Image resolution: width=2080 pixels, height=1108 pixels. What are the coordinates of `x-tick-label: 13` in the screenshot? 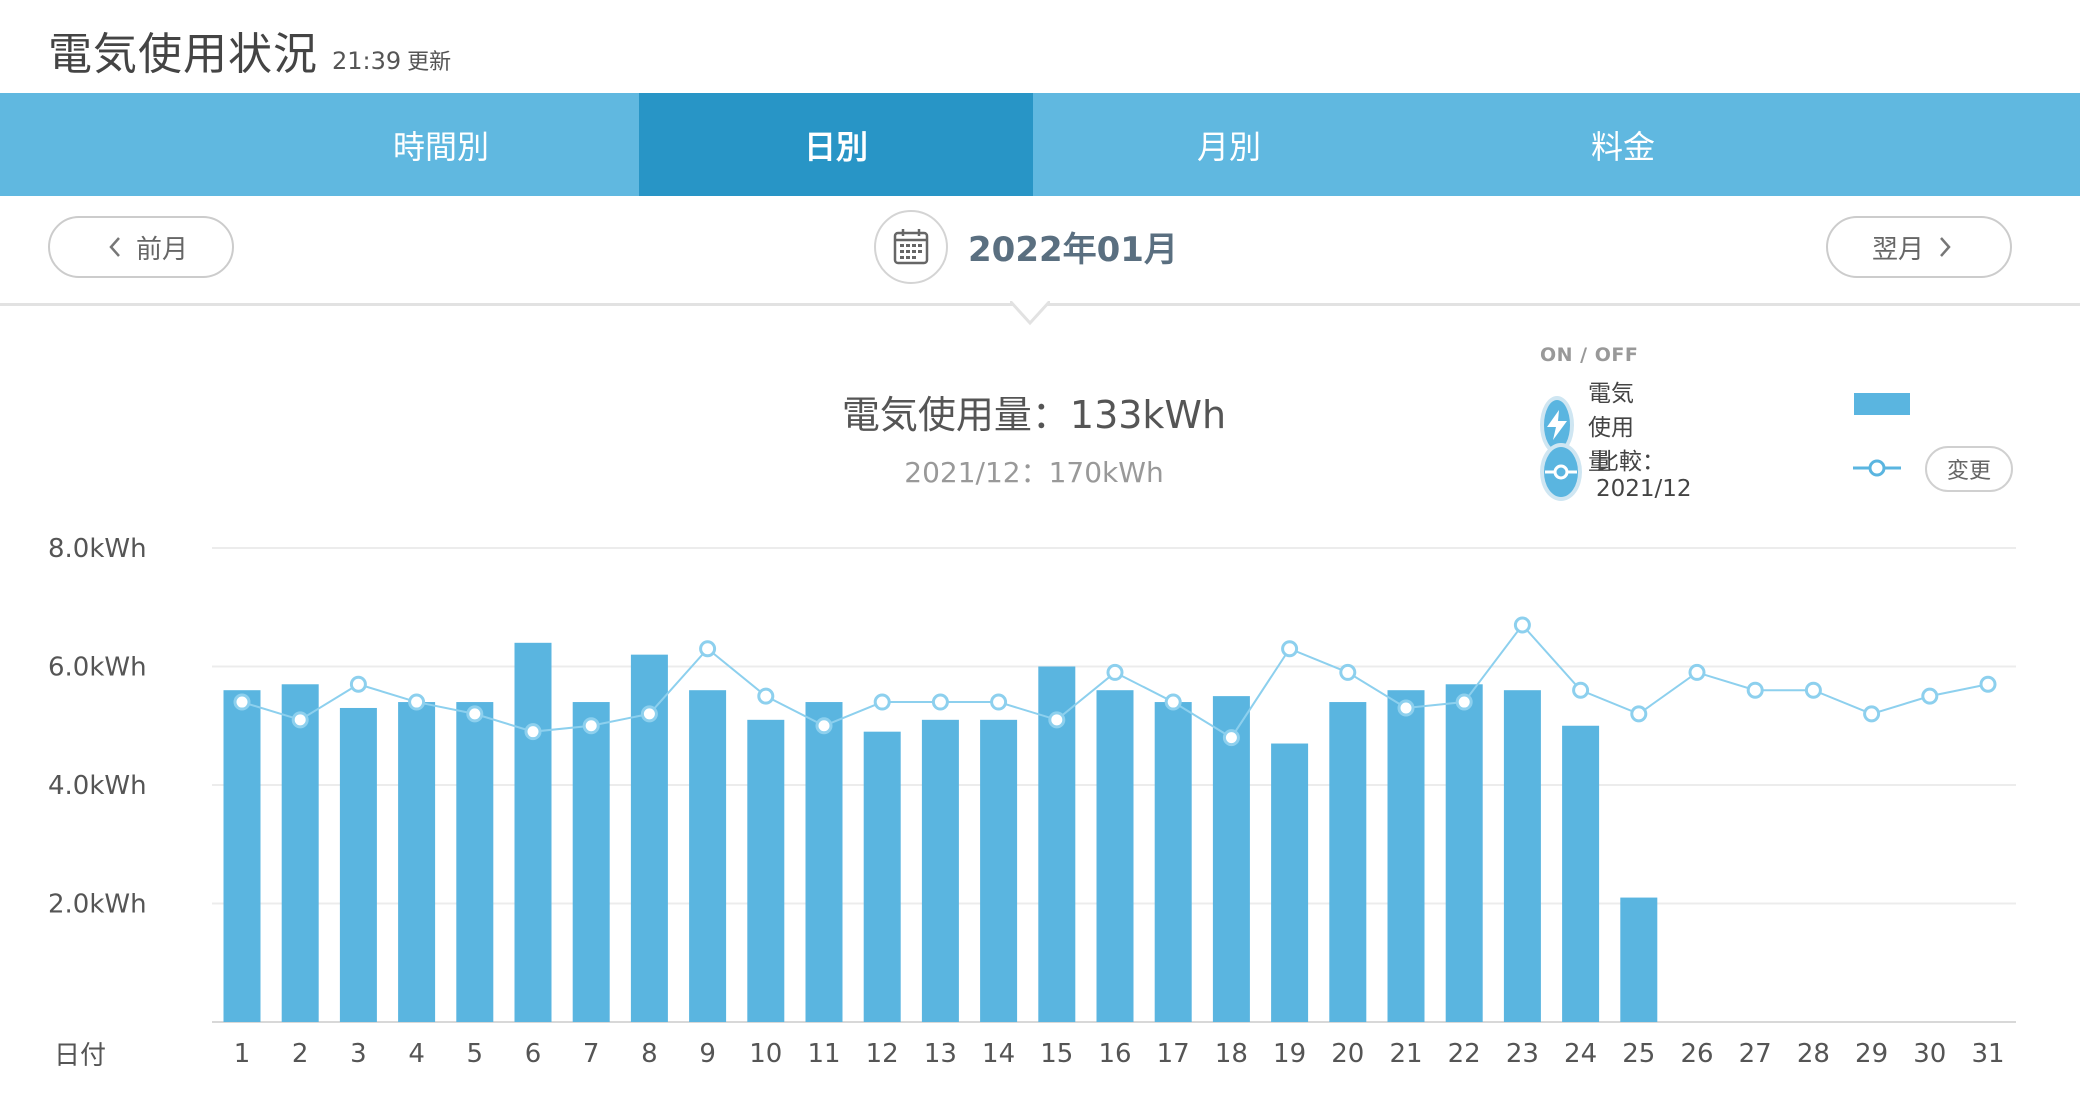 It's located at (940, 1054).